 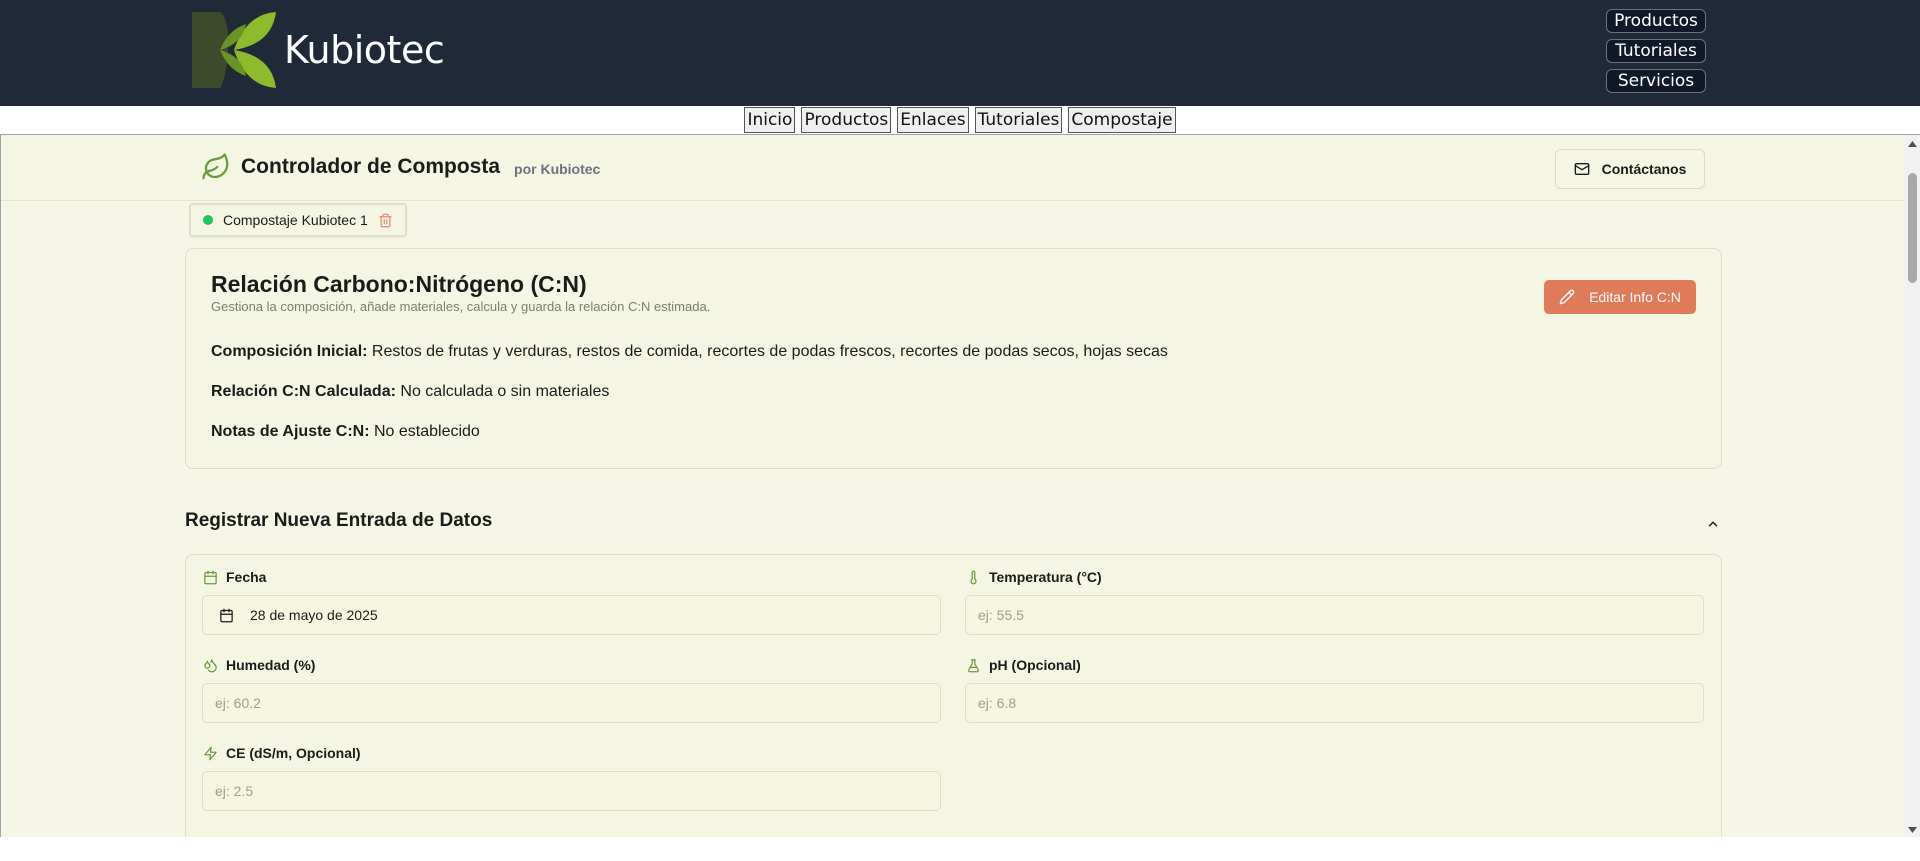 What do you see at coordinates (571, 791) in the screenshot?
I see `ce-input: ej: 2.5` at bounding box center [571, 791].